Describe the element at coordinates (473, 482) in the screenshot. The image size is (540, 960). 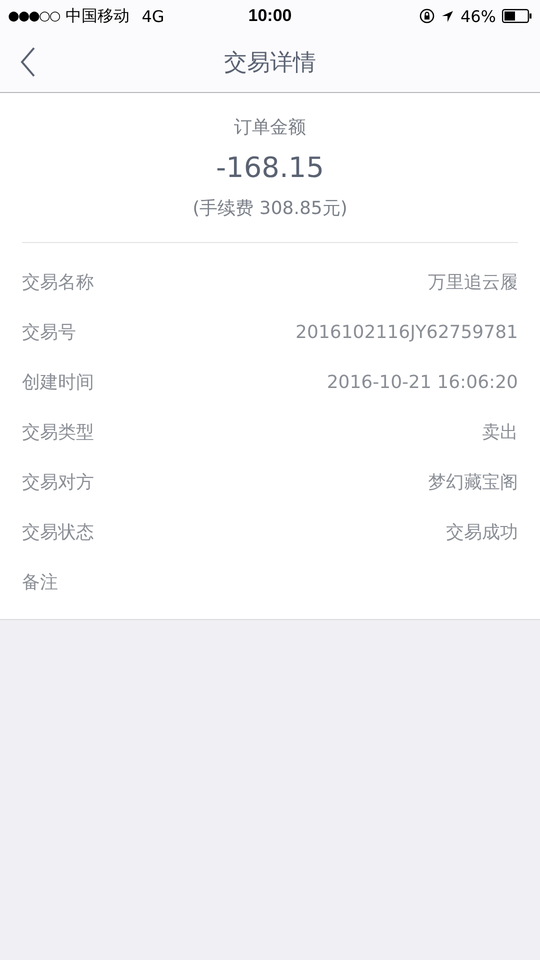
I see `detail-value: 梦幻藏宝阁` at that location.